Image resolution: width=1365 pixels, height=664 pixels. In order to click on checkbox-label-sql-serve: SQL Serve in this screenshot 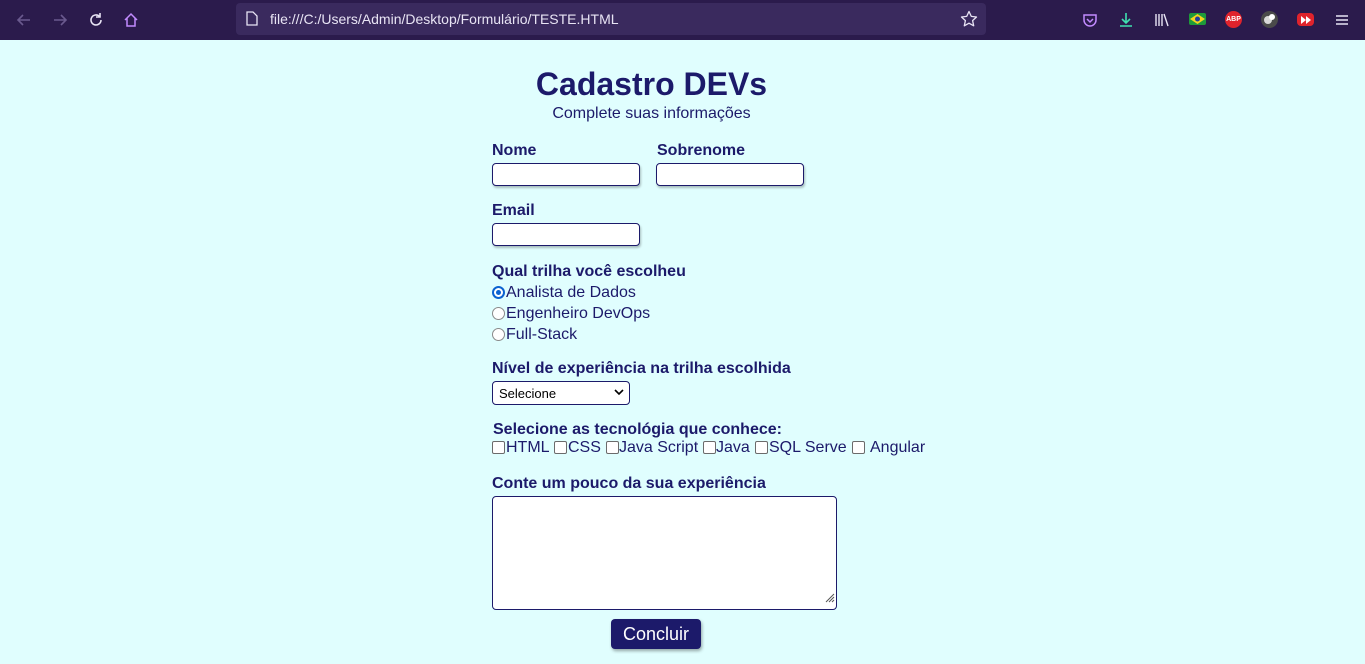, I will do `click(808, 447)`.